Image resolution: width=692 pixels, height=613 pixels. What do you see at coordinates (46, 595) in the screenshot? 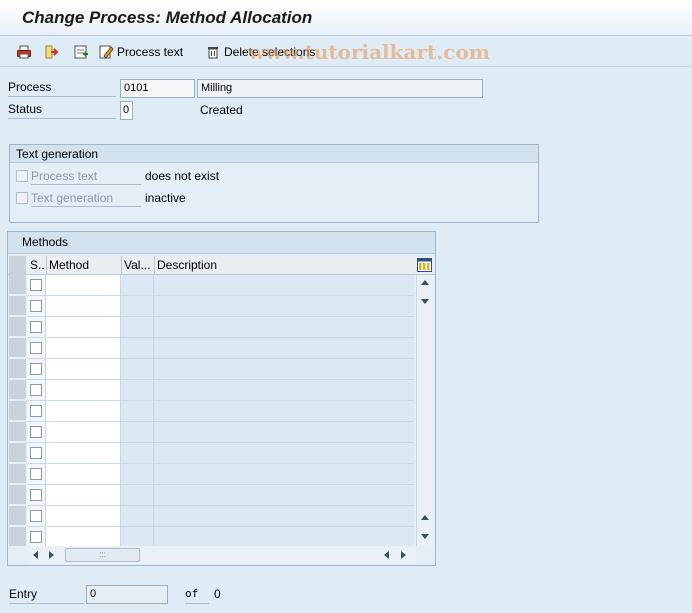
I see `entry-label: Entry` at bounding box center [46, 595].